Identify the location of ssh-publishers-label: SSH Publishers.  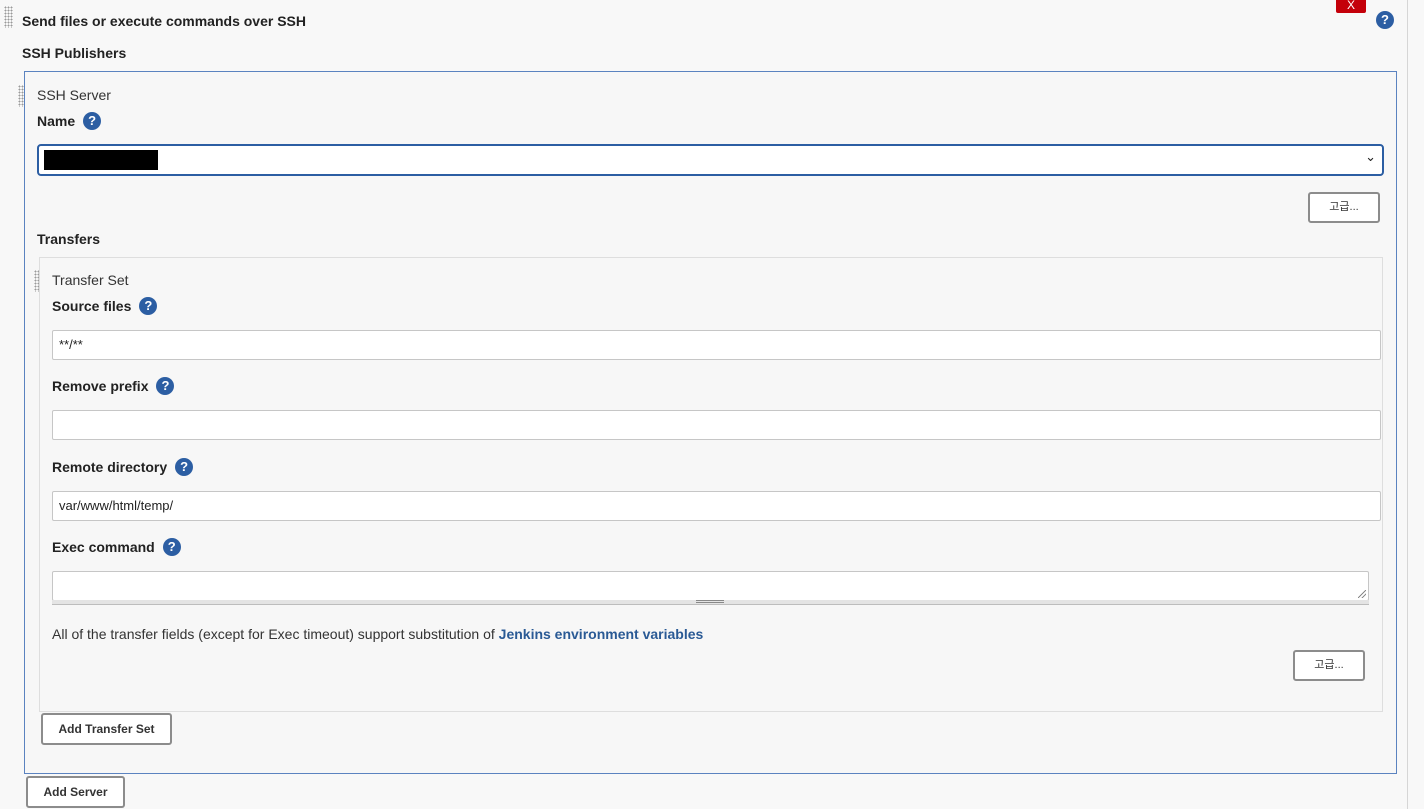
(74, 53).